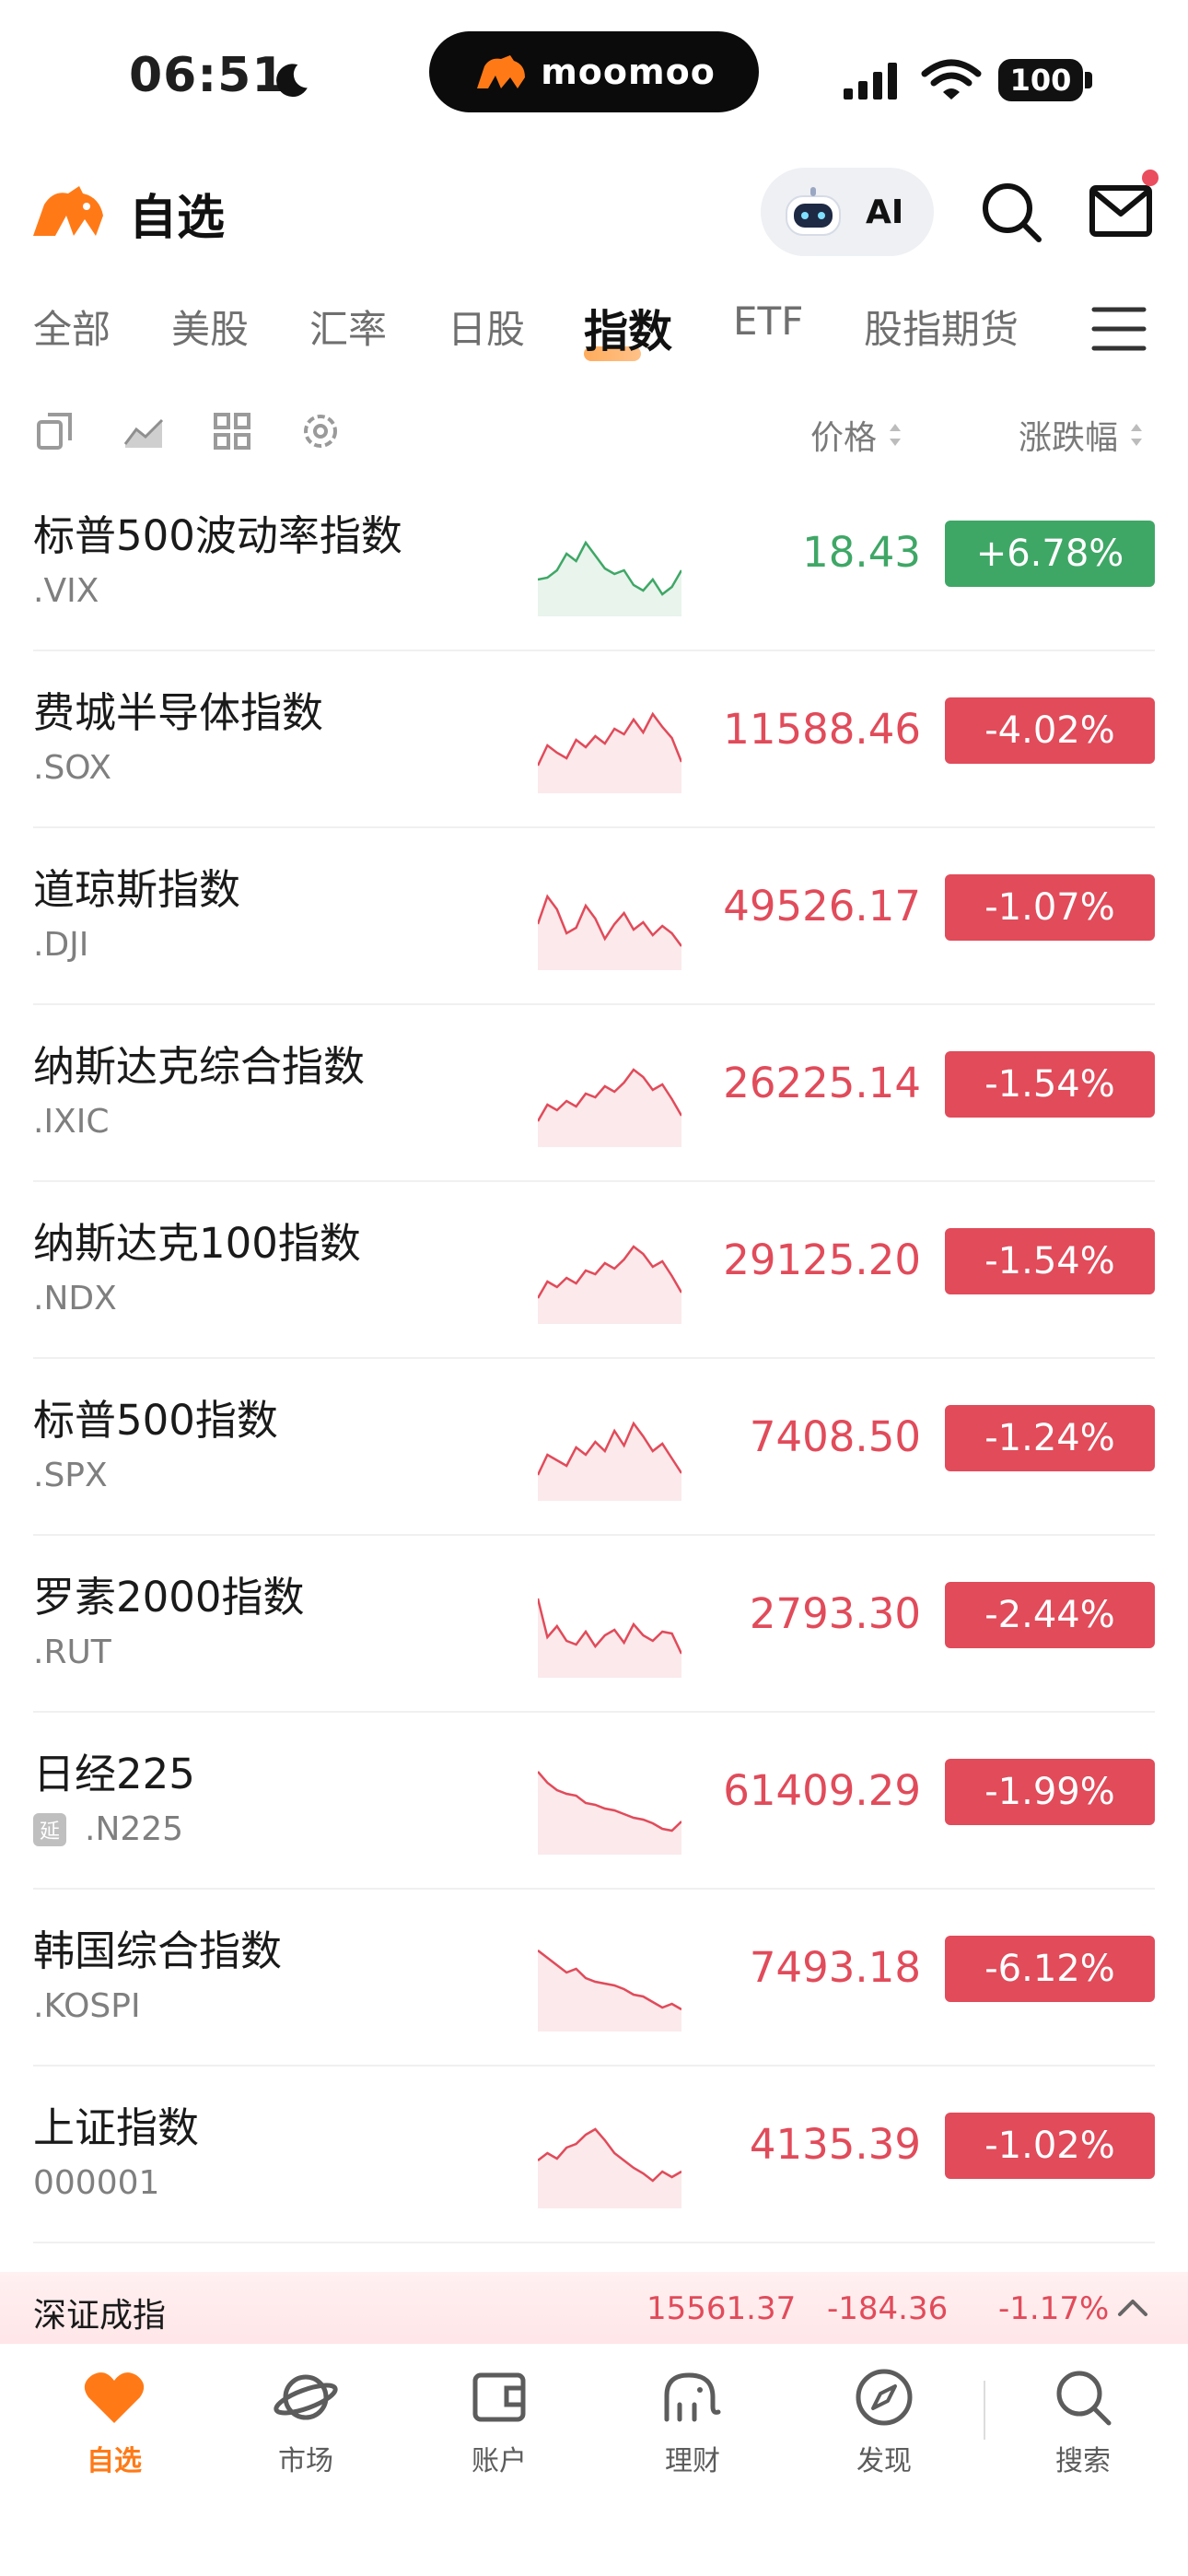 This screenshot has height=2576, width=1188. What do you see at coordinates (822, 1259) in the screenshot?
I see `index-price: 29125.20` at bounding box center [822, 1259].